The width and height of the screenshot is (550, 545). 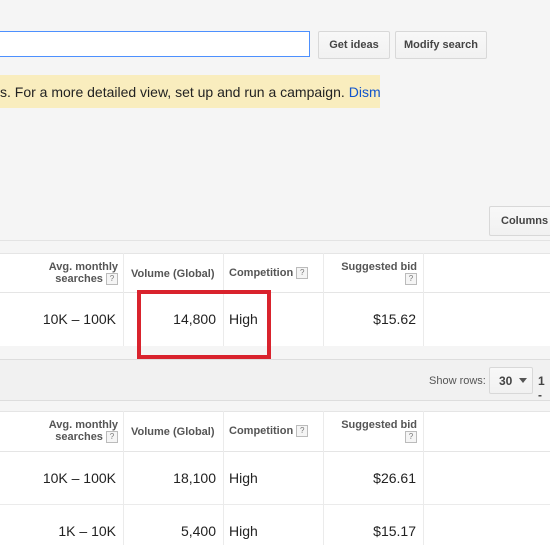 I want to click on volume-cell: 18,100, so click(x=194, y=478).